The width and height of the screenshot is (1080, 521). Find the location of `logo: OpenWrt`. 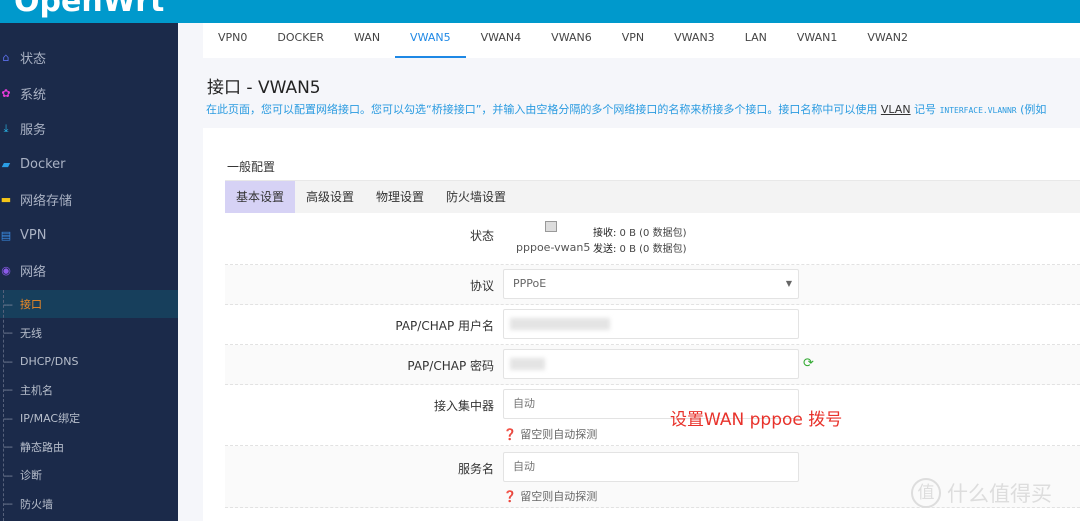

logo: OpenWrt is located at coordinates (89, 9).